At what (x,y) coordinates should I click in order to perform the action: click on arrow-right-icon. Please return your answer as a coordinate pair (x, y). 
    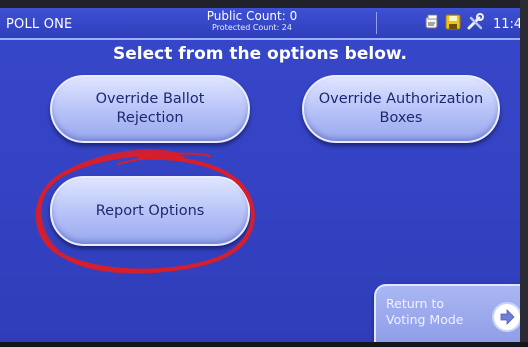
    Looking at the image, I should click on (507, 317).